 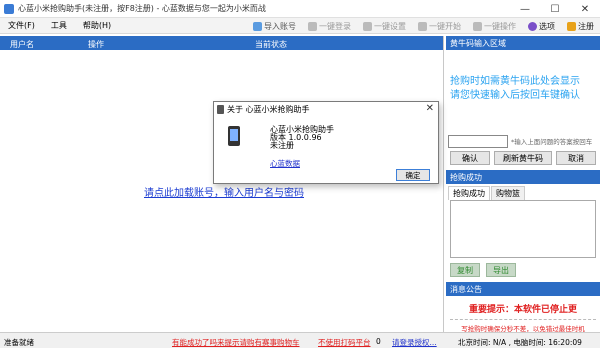 What do you see at coordinates (326, 109) in the screenshot?
I see `about-dialog-titlebar: 关于 心蓝小米抢购助手` at bounding box center [326, 109].